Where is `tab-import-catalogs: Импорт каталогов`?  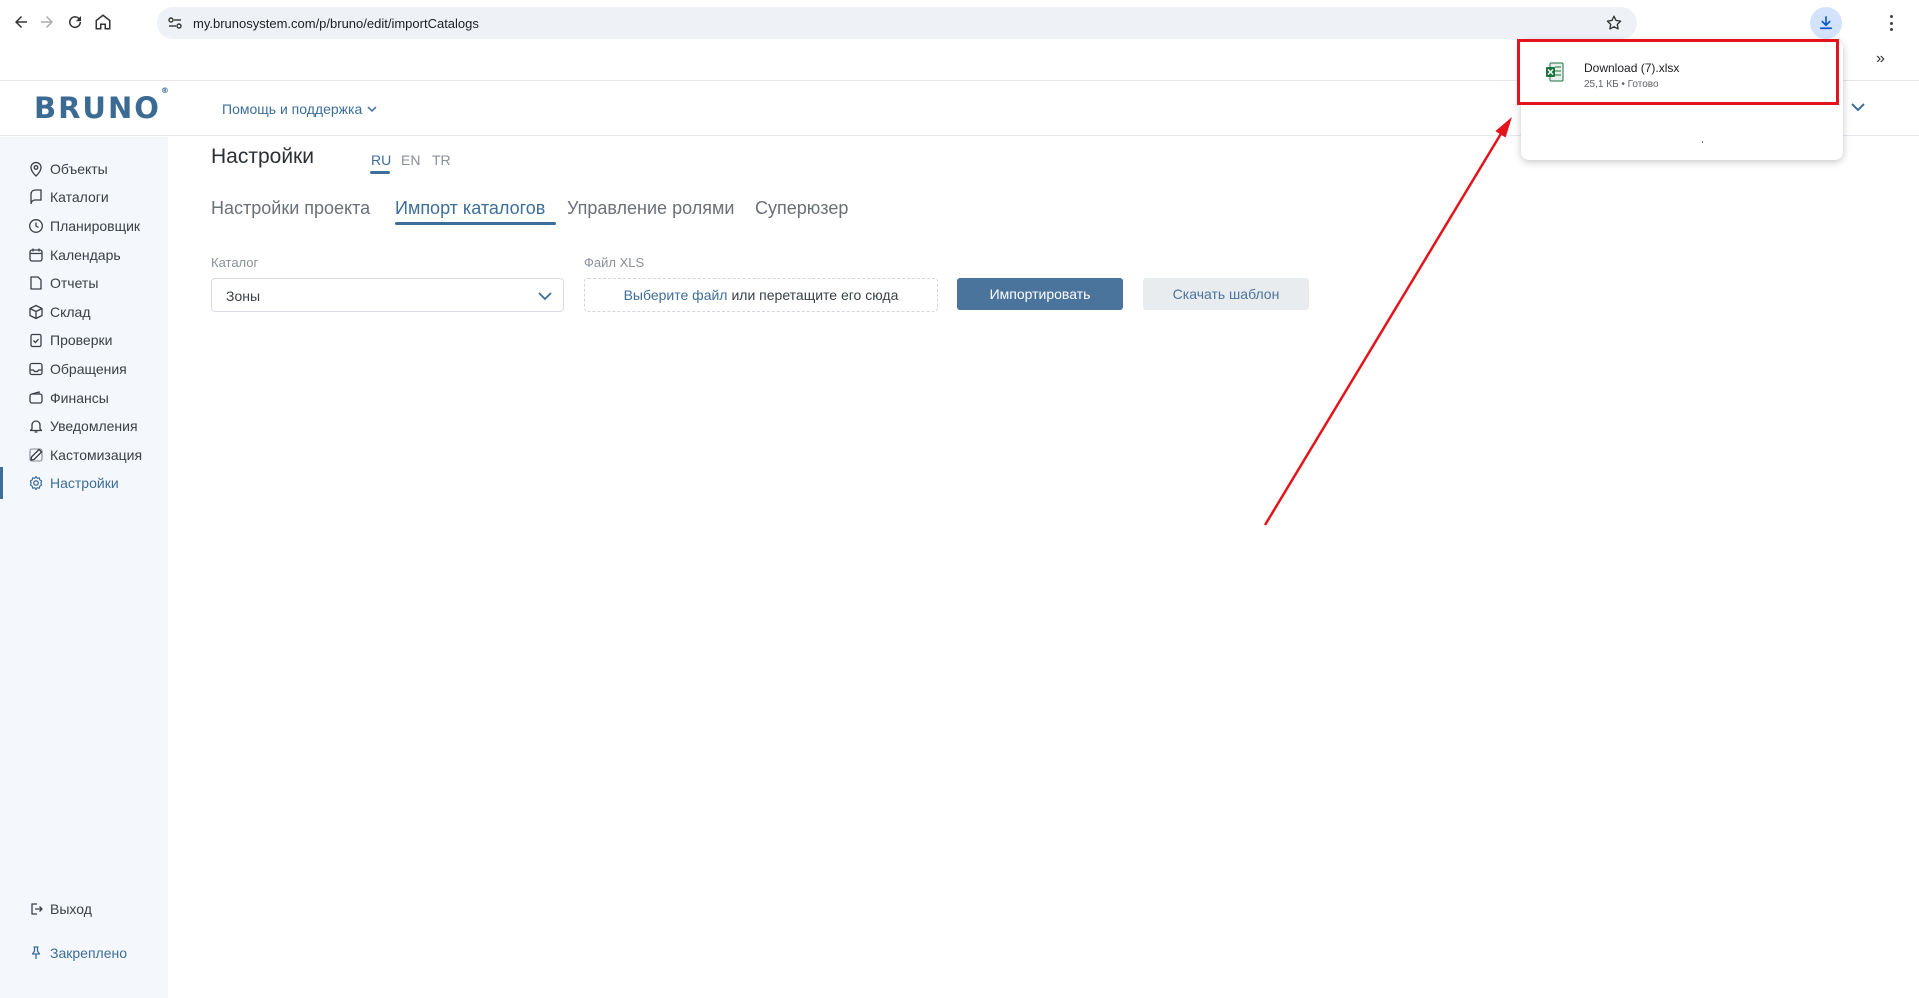
tab-import-catalogs: Импорт каталогов is located at coordinates (470, 208).